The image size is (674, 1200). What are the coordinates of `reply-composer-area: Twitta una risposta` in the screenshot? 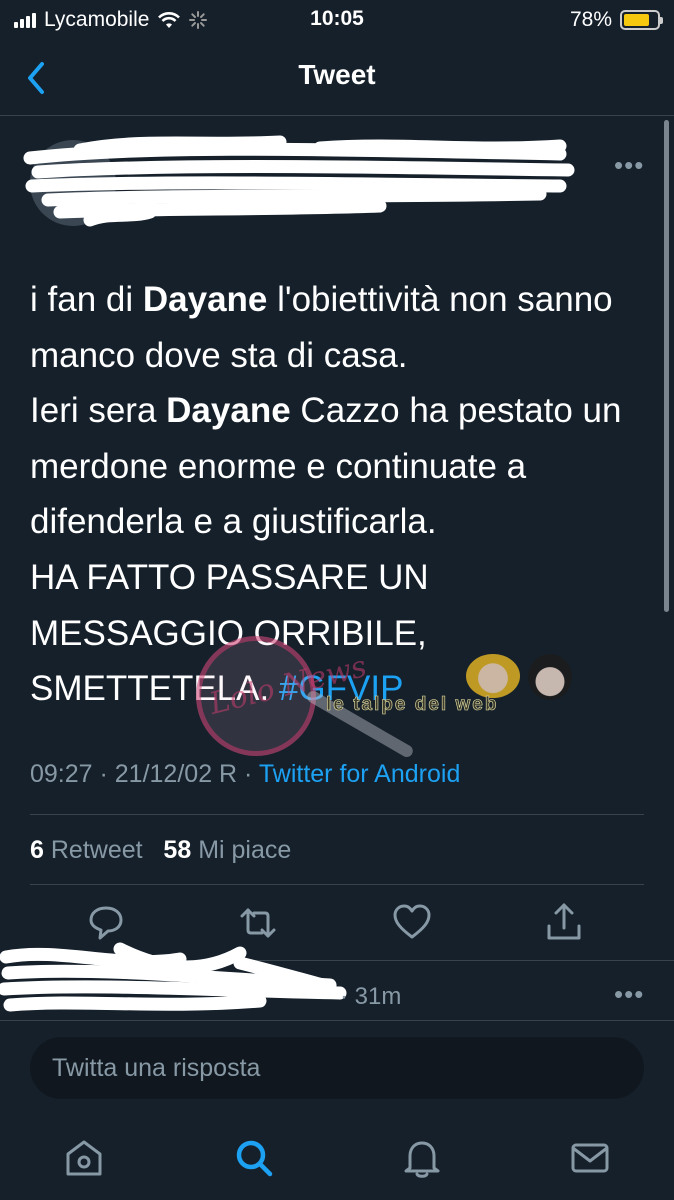 It's located at (337, 1065).